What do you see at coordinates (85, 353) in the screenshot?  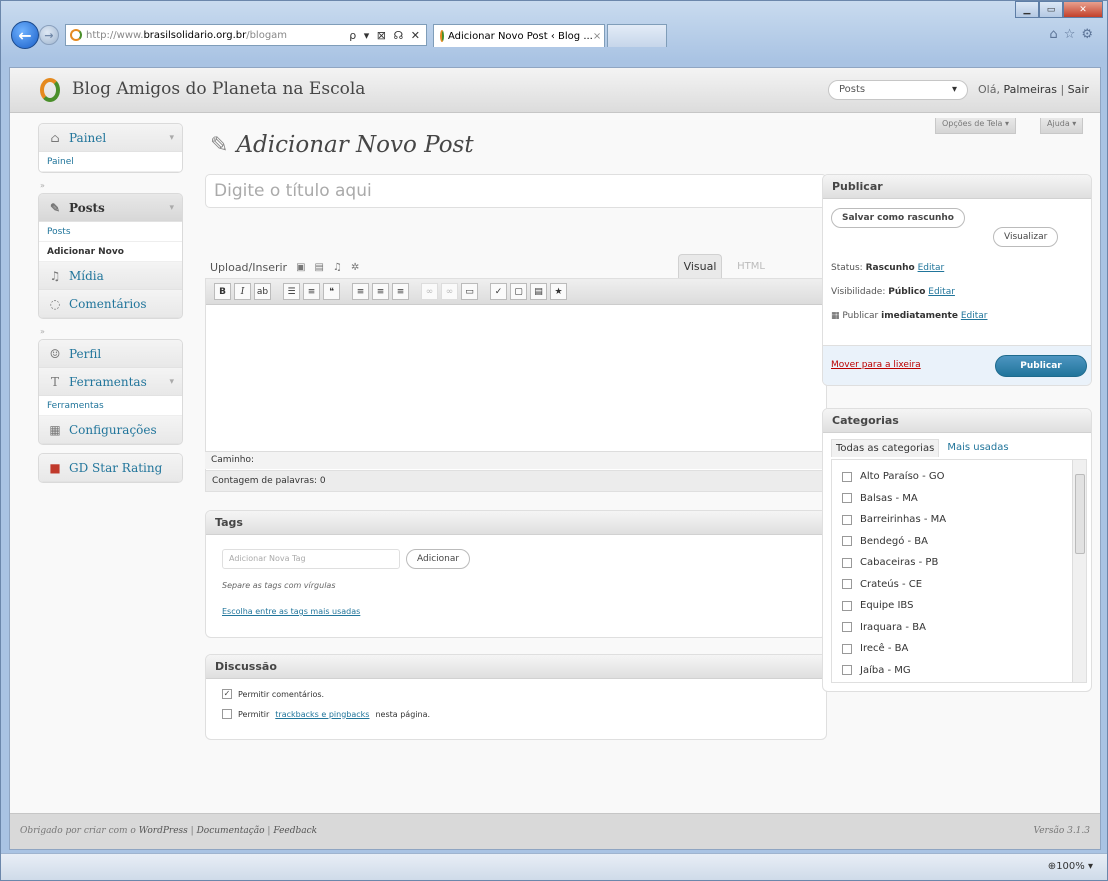 I see `menu-label: Perfil` at bounding box center [85, 353].